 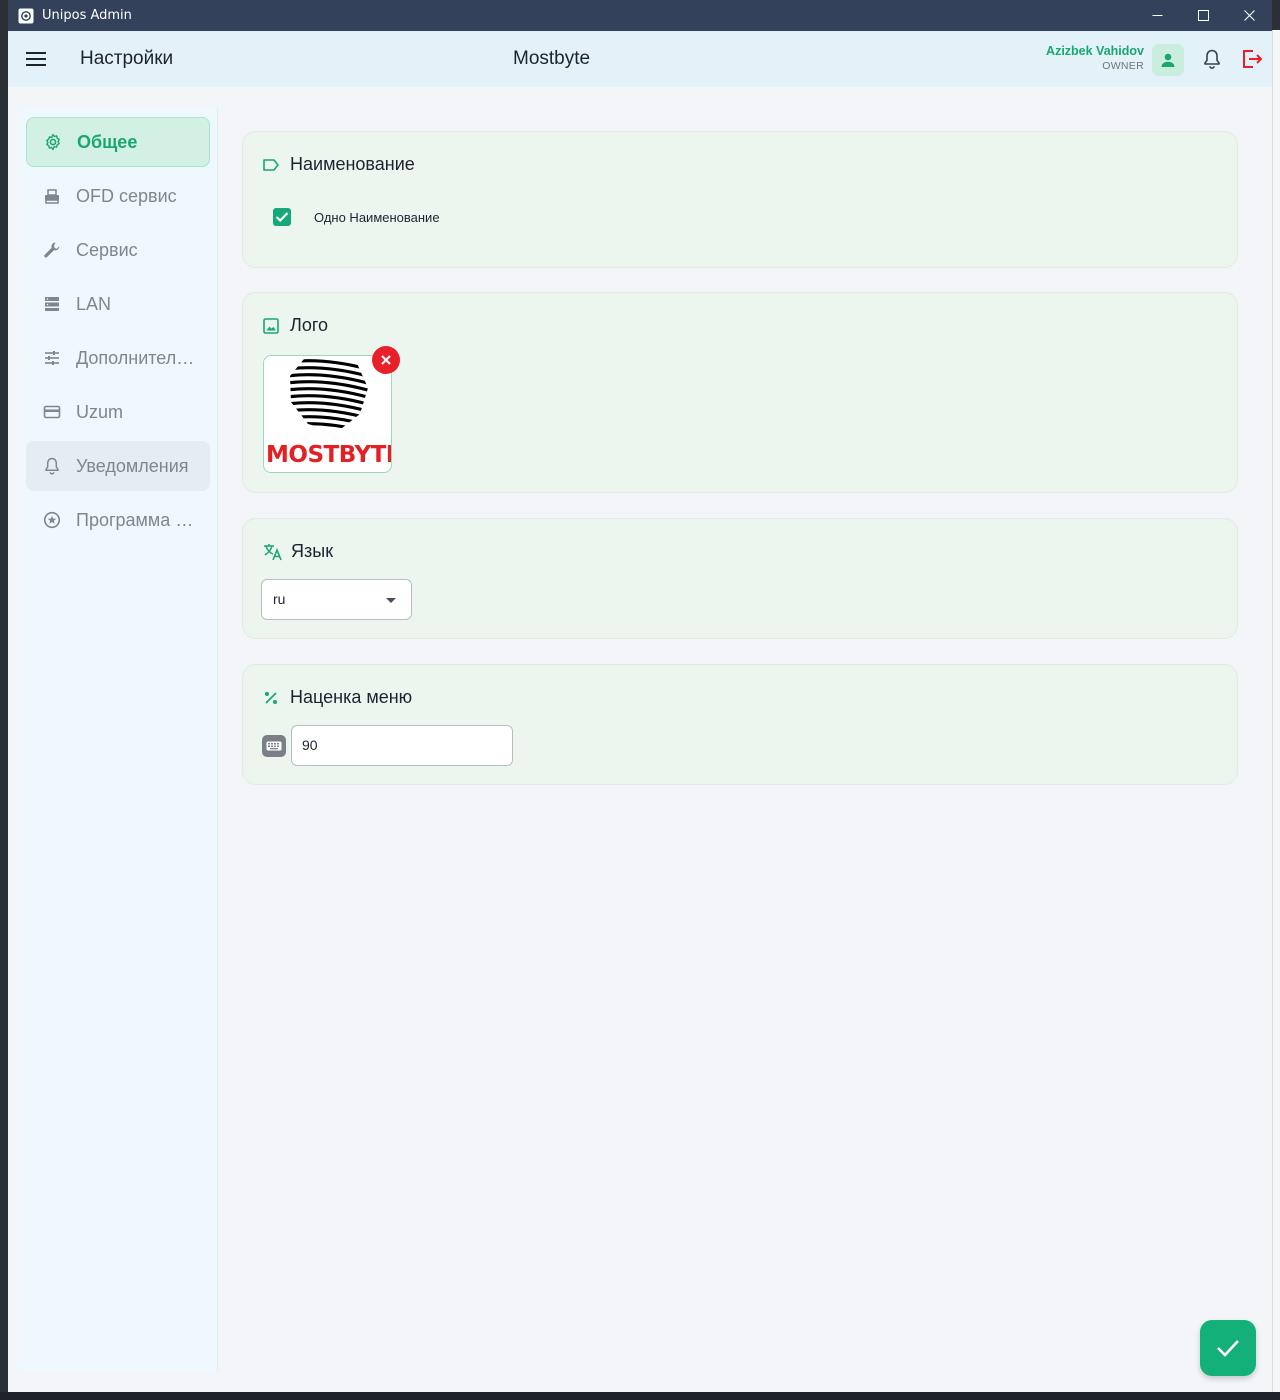 I want to click on language-title: Язык, so click(x=312, y=551).